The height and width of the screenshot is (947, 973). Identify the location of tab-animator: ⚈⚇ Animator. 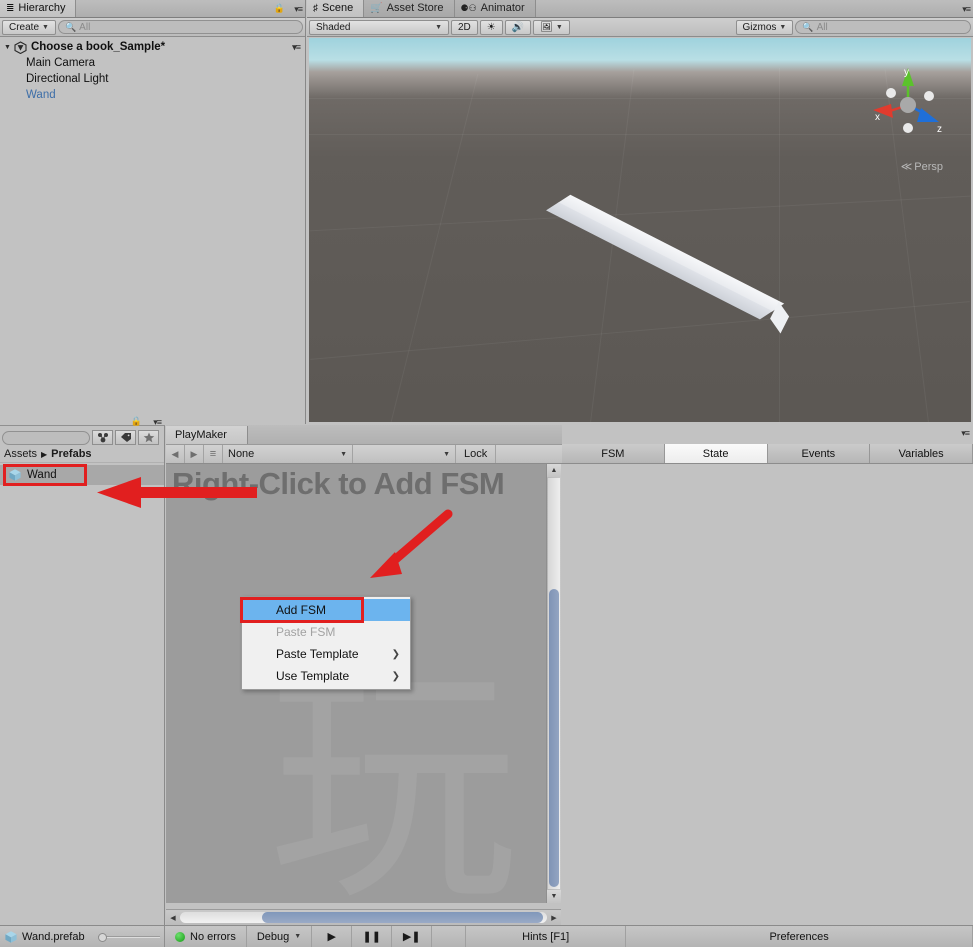
(495, 8).